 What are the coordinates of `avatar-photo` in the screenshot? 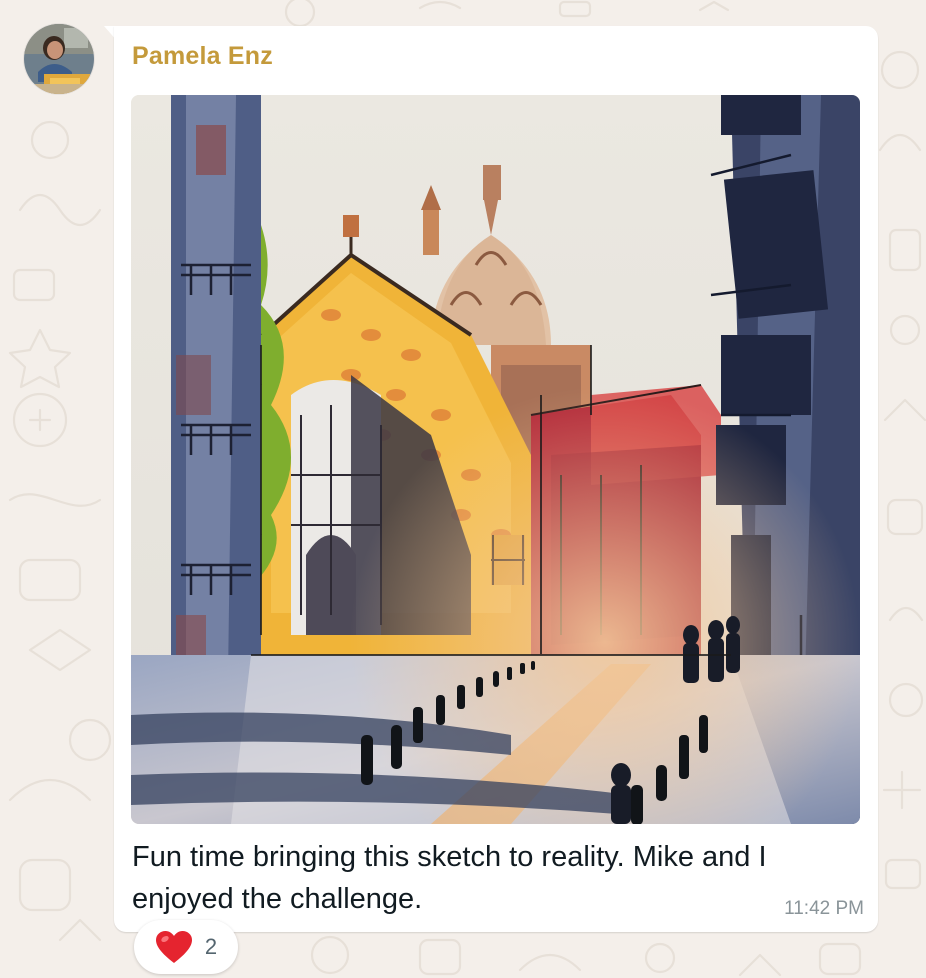 It's located at (59, 59).